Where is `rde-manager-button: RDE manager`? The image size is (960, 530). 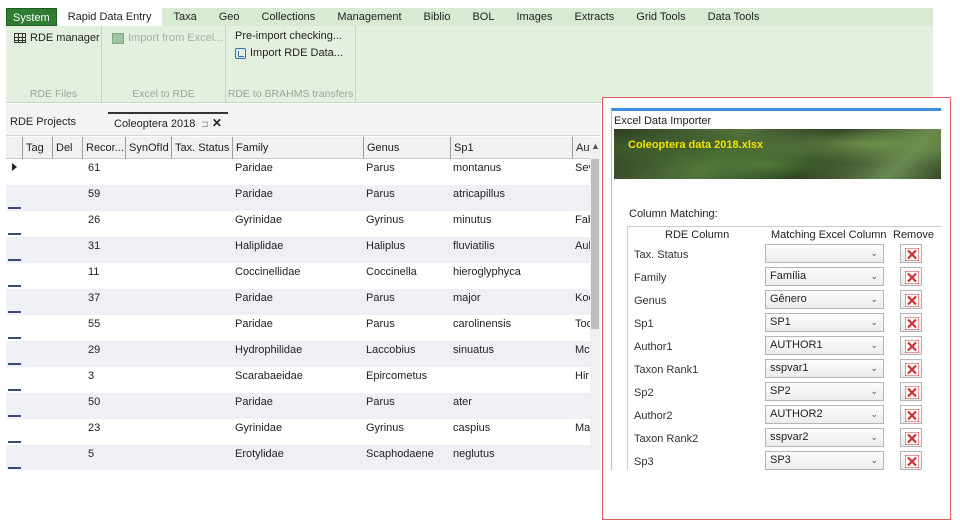
rde-manager-button: RDE manager is located at coordinates (57, 38).